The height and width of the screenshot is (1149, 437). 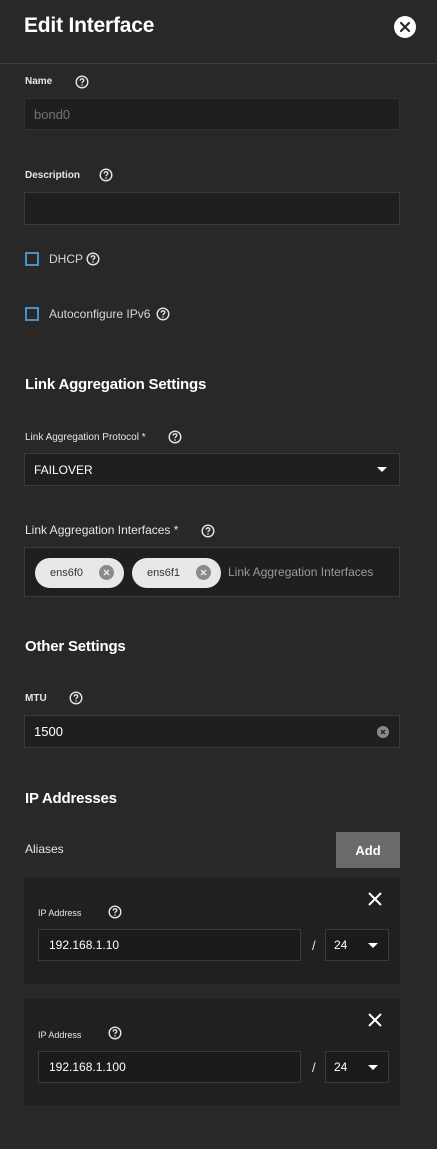 What do you see at coordinates (212, 208) in the screenshot?
I see `description-input` at bounding box center [212, 208].